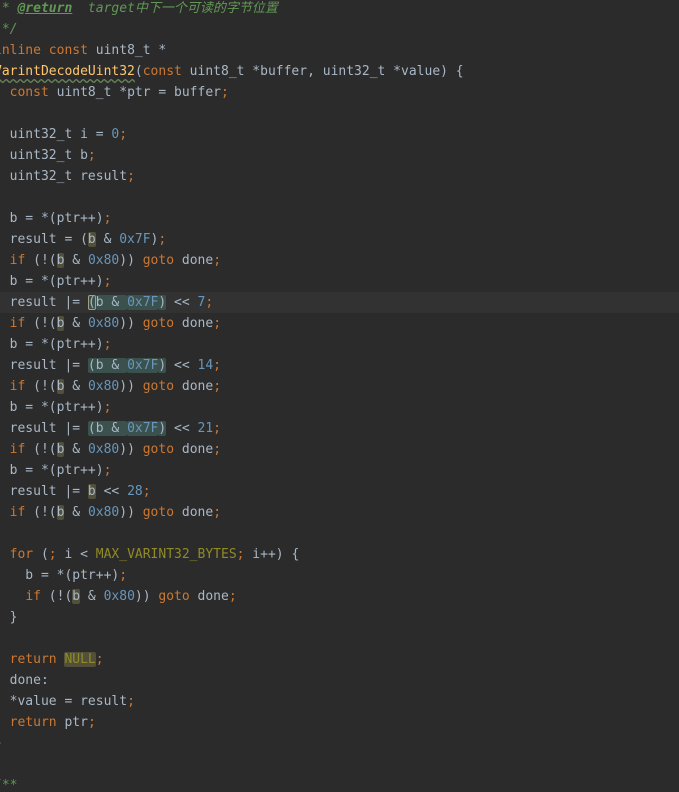 The width and height of the screenshot is (679, 792). What do you see at coordinates (339, 365) in the screenshot?
I see `code-line: result |= (b & 0x7F) << 14;` at bounding box center [339, 365].